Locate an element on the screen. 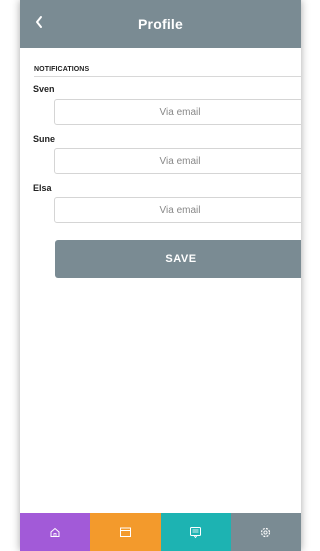  page-title: Profile is located at coordinates (160, 24).